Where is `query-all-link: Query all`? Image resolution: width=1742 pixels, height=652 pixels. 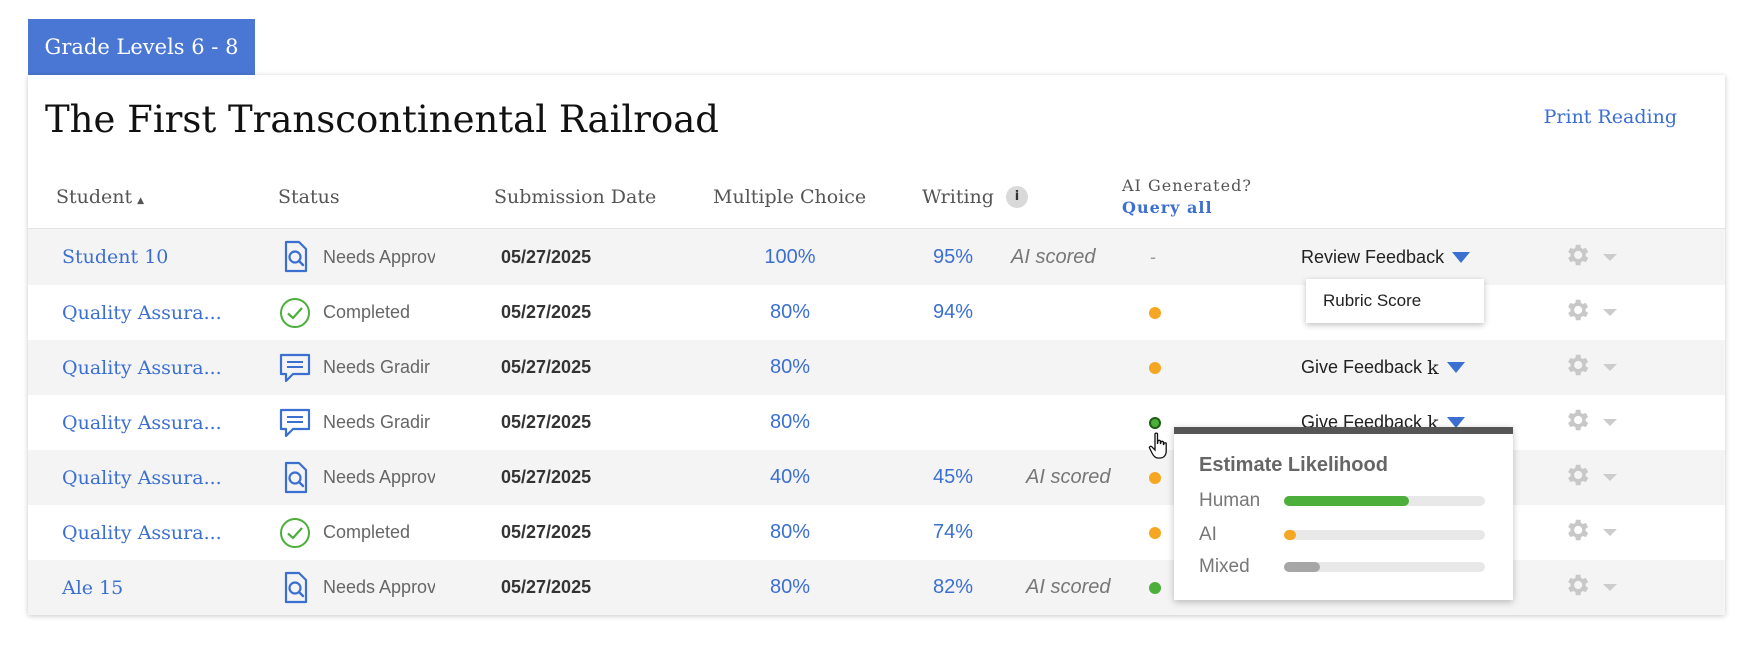 query-all-link: Query all is located at coordinates (1167, 208).